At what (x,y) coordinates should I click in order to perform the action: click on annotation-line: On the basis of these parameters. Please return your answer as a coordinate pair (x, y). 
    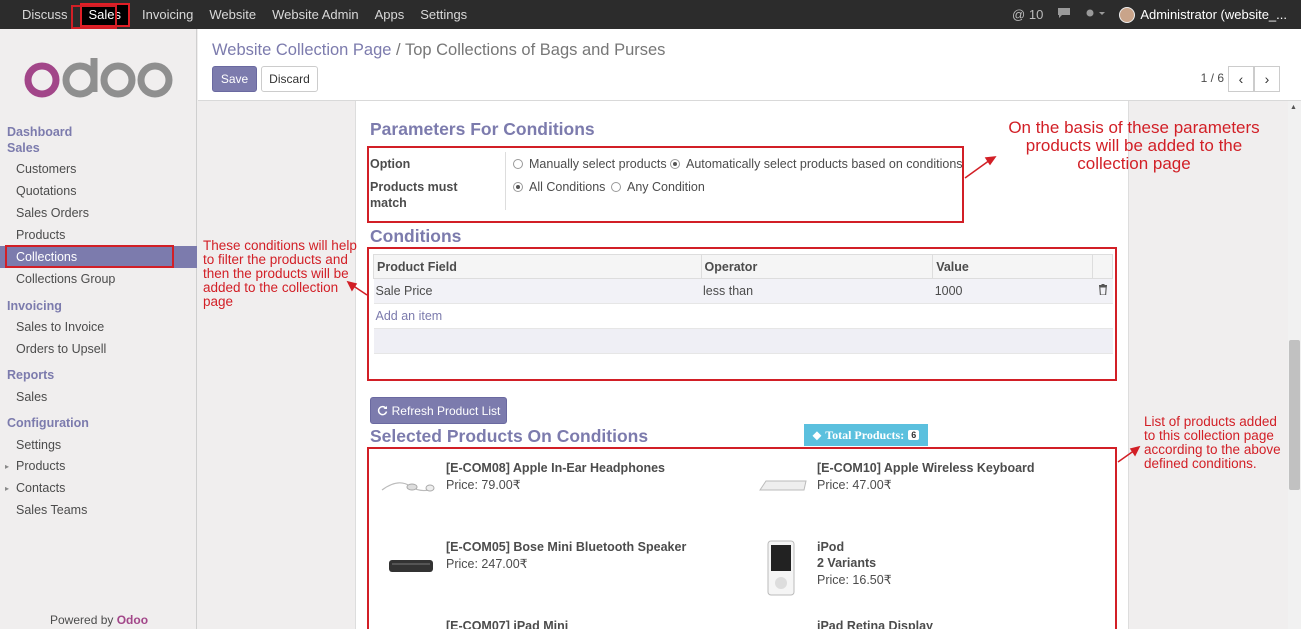
    Looking at the image, I should click on (1134, 127).